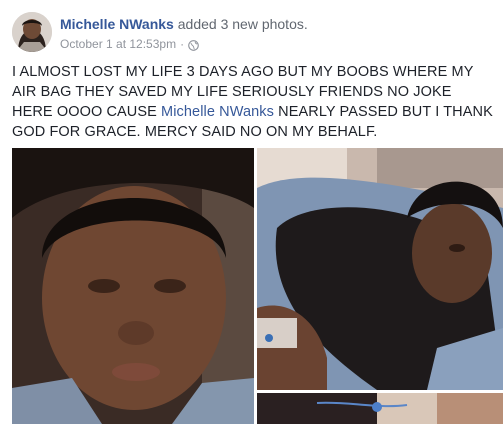 The image size is (503, 424). Describe the element at coordinates (217, 112) in the screenshot. I see `mention-link: Michelle NWanks` at that location.